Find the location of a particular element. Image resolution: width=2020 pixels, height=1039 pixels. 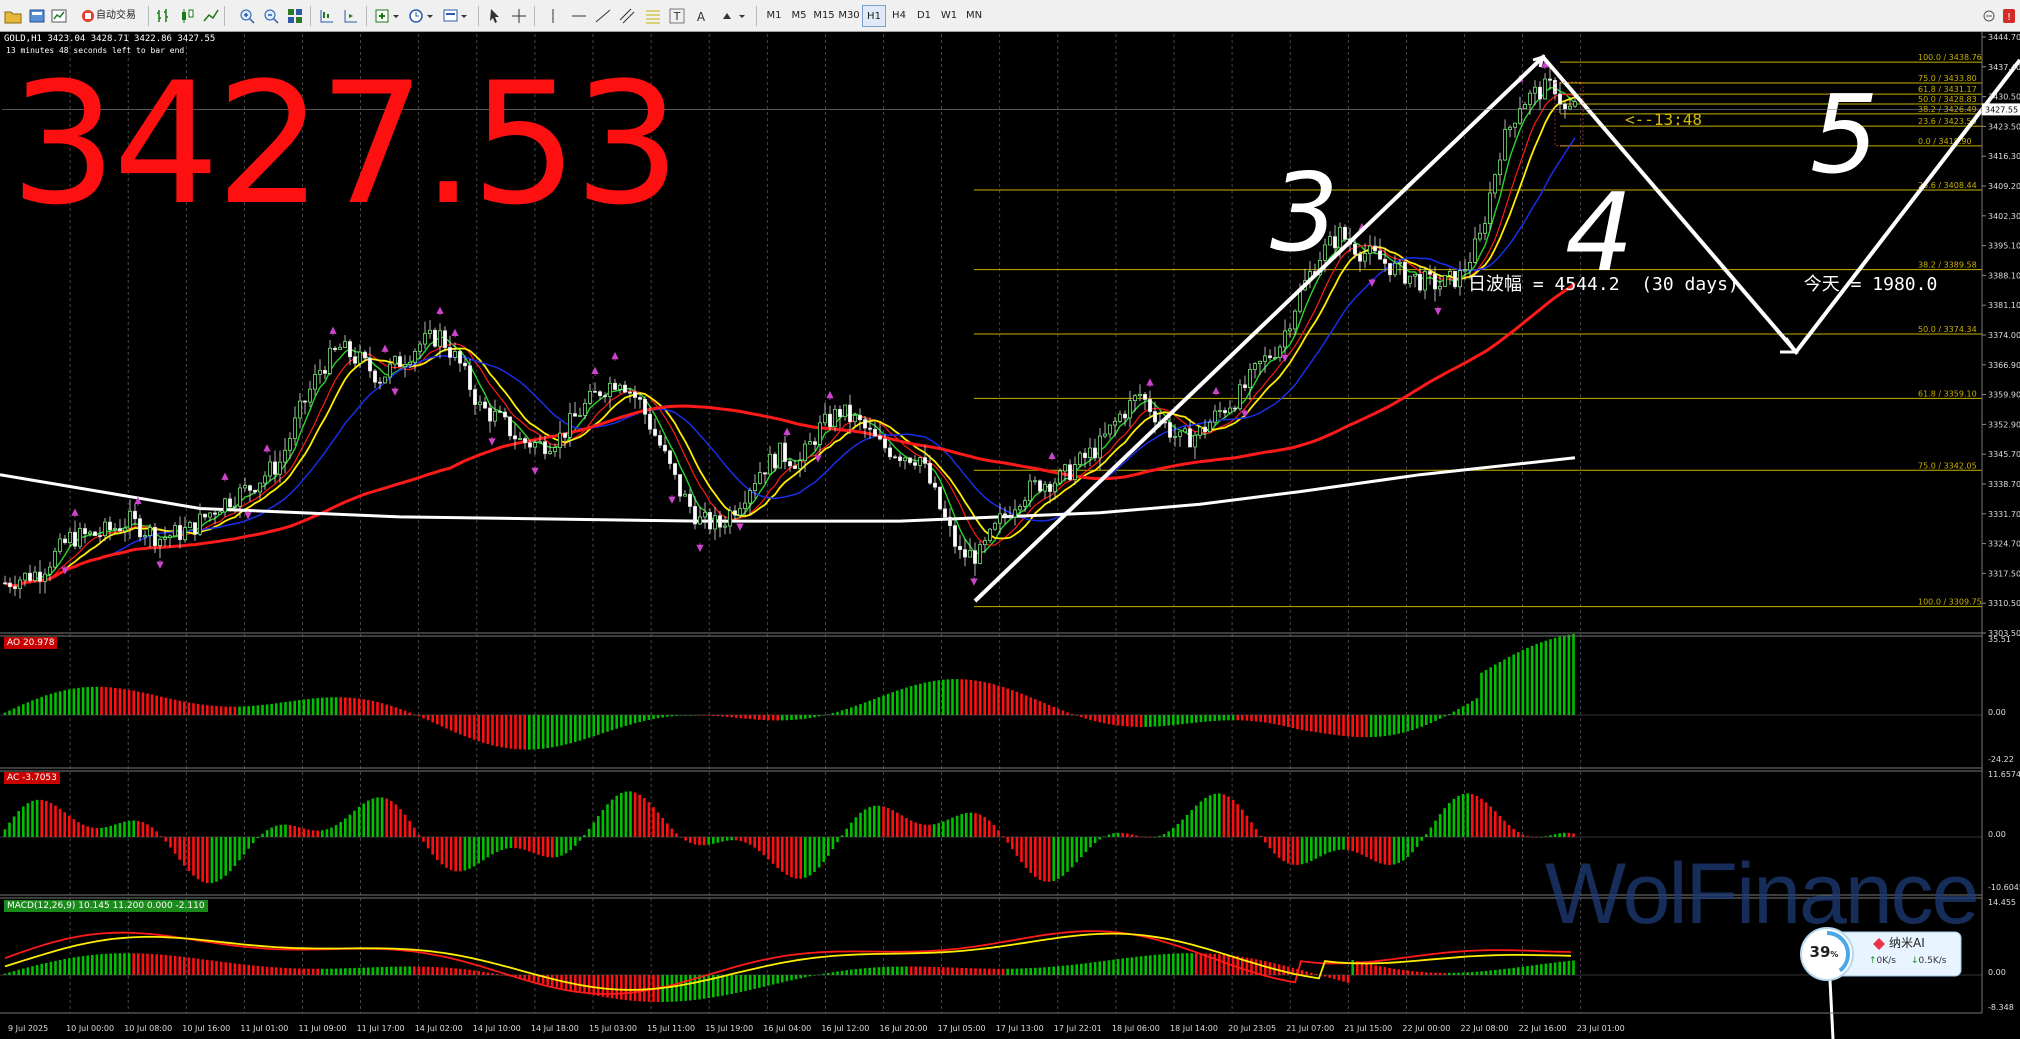

timeframe-d1: D1 is located at coordinates (924, 16).